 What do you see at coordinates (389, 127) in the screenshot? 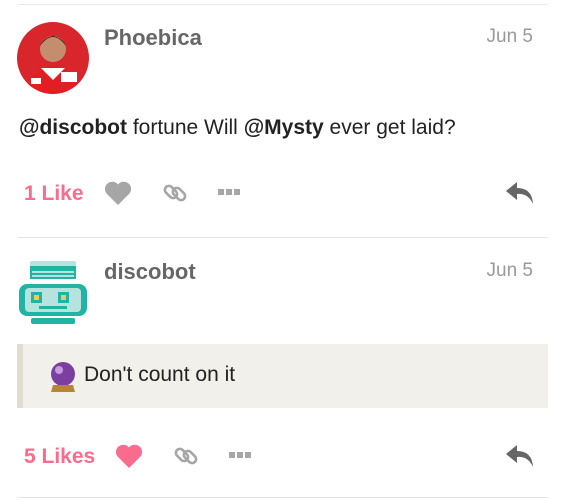
I see `post-body-text: ever get laid?` at bounding box center [389, 127].